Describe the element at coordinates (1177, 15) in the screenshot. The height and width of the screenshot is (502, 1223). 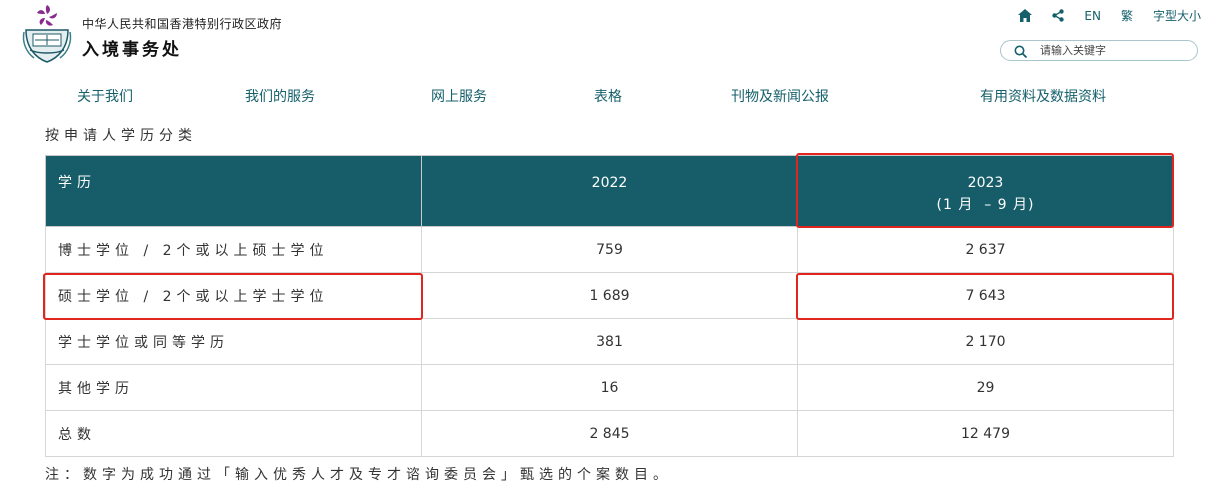
I see `font-size-link: 字型大小` at that location.